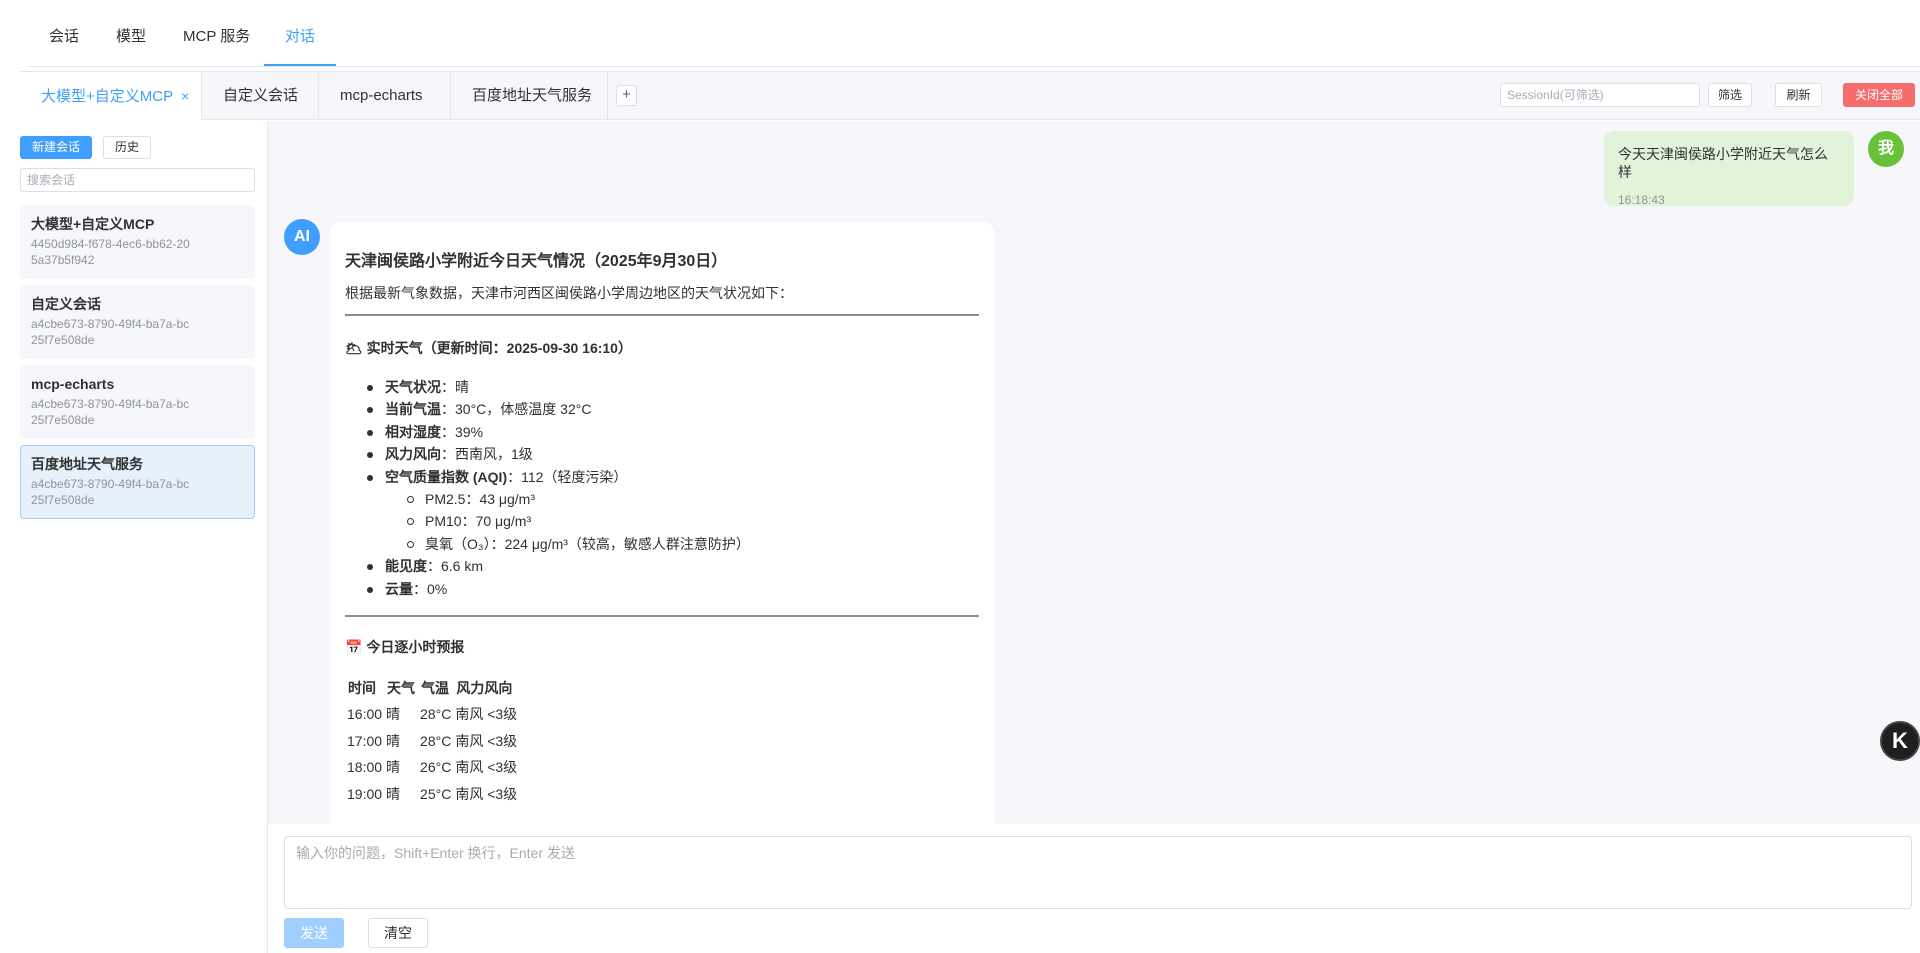  What do you see at coordinates (1730, 95) in the screenshot?
I see `filter-button: 筛选` at bounding box center [1730, 95].